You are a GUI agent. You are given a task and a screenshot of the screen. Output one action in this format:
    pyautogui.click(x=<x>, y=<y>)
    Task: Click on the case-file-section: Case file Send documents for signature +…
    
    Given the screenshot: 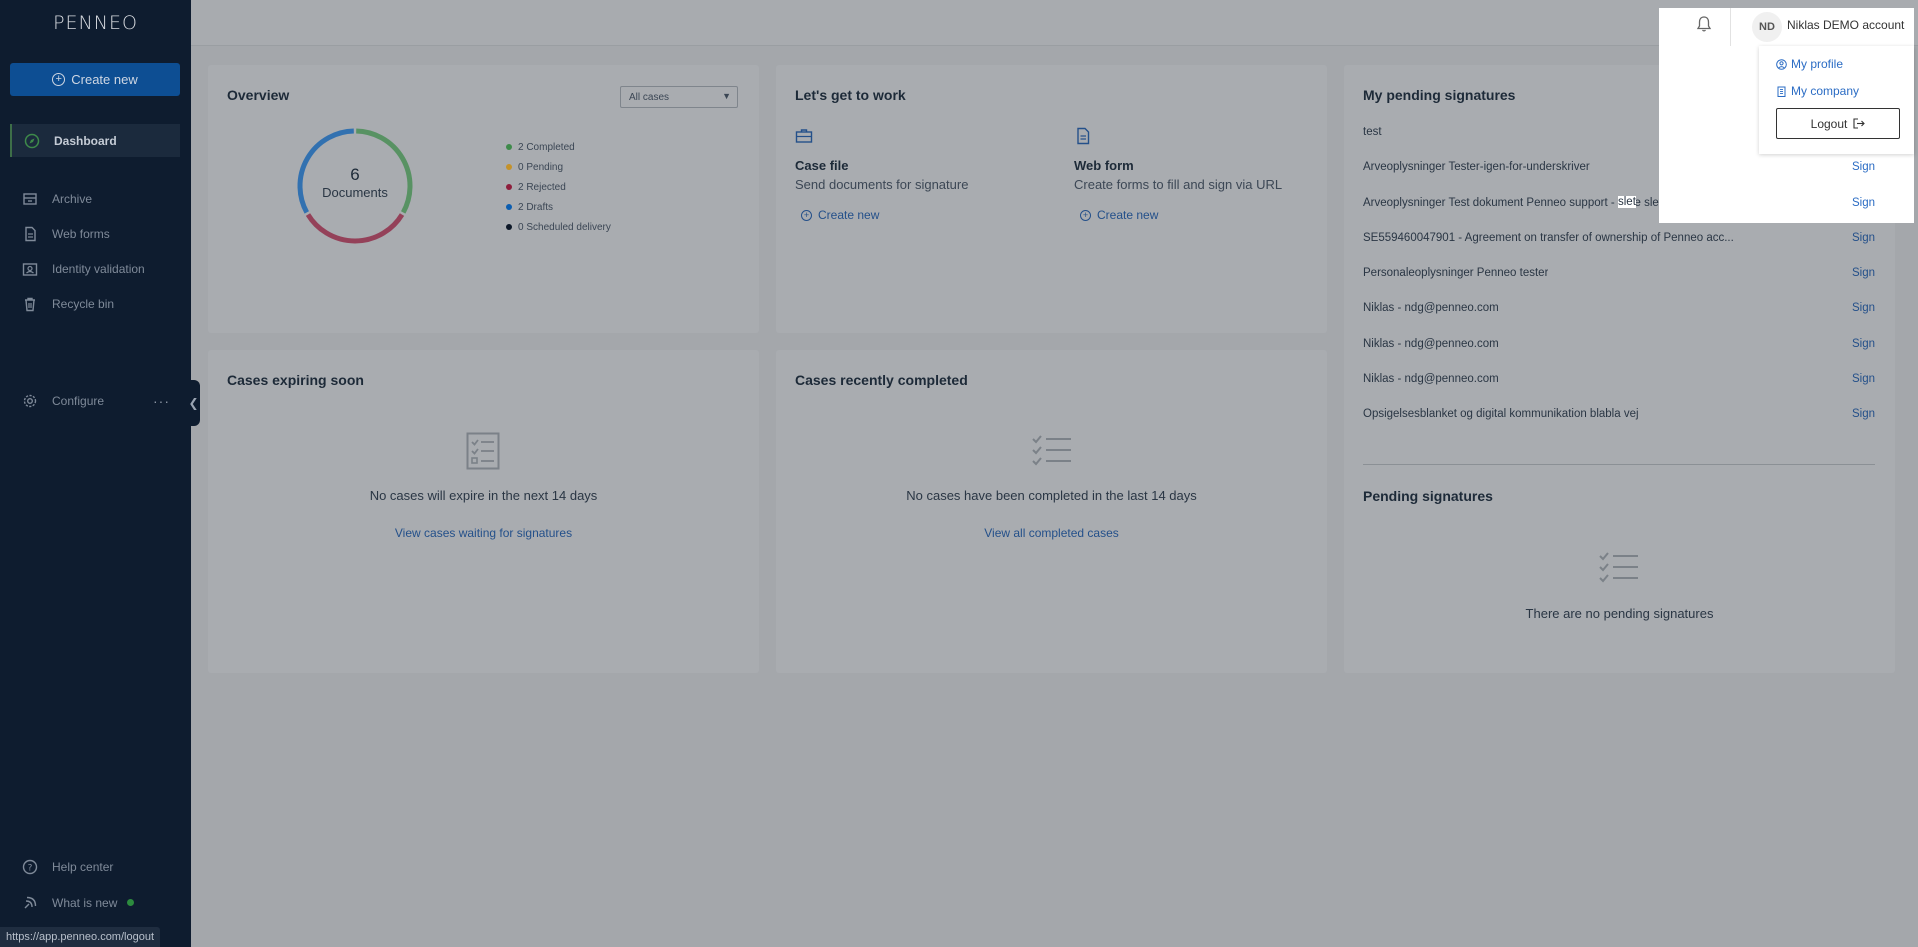 What is the action you would take?
    pyautogui.click(x=930, y=174)
    